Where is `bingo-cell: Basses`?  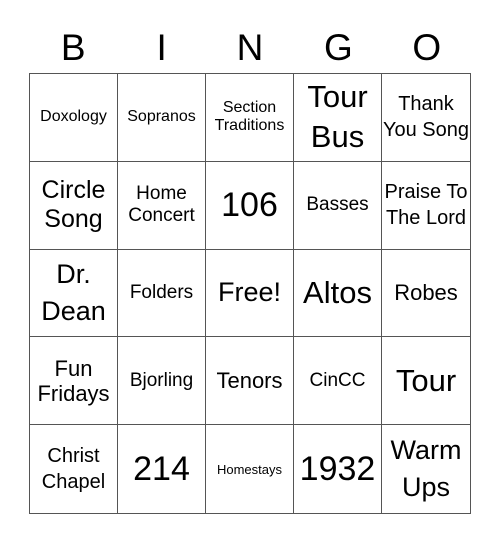 bingo-cell: Basses is located at coordinates (338, 205).